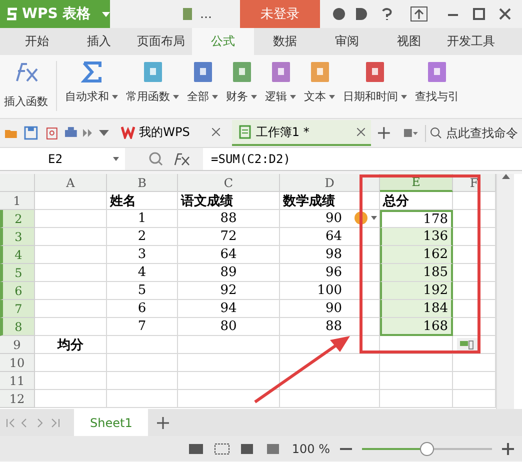 This screenshot has width=522, height=462. I want to click on table-cell: 1, so click(142, 219).